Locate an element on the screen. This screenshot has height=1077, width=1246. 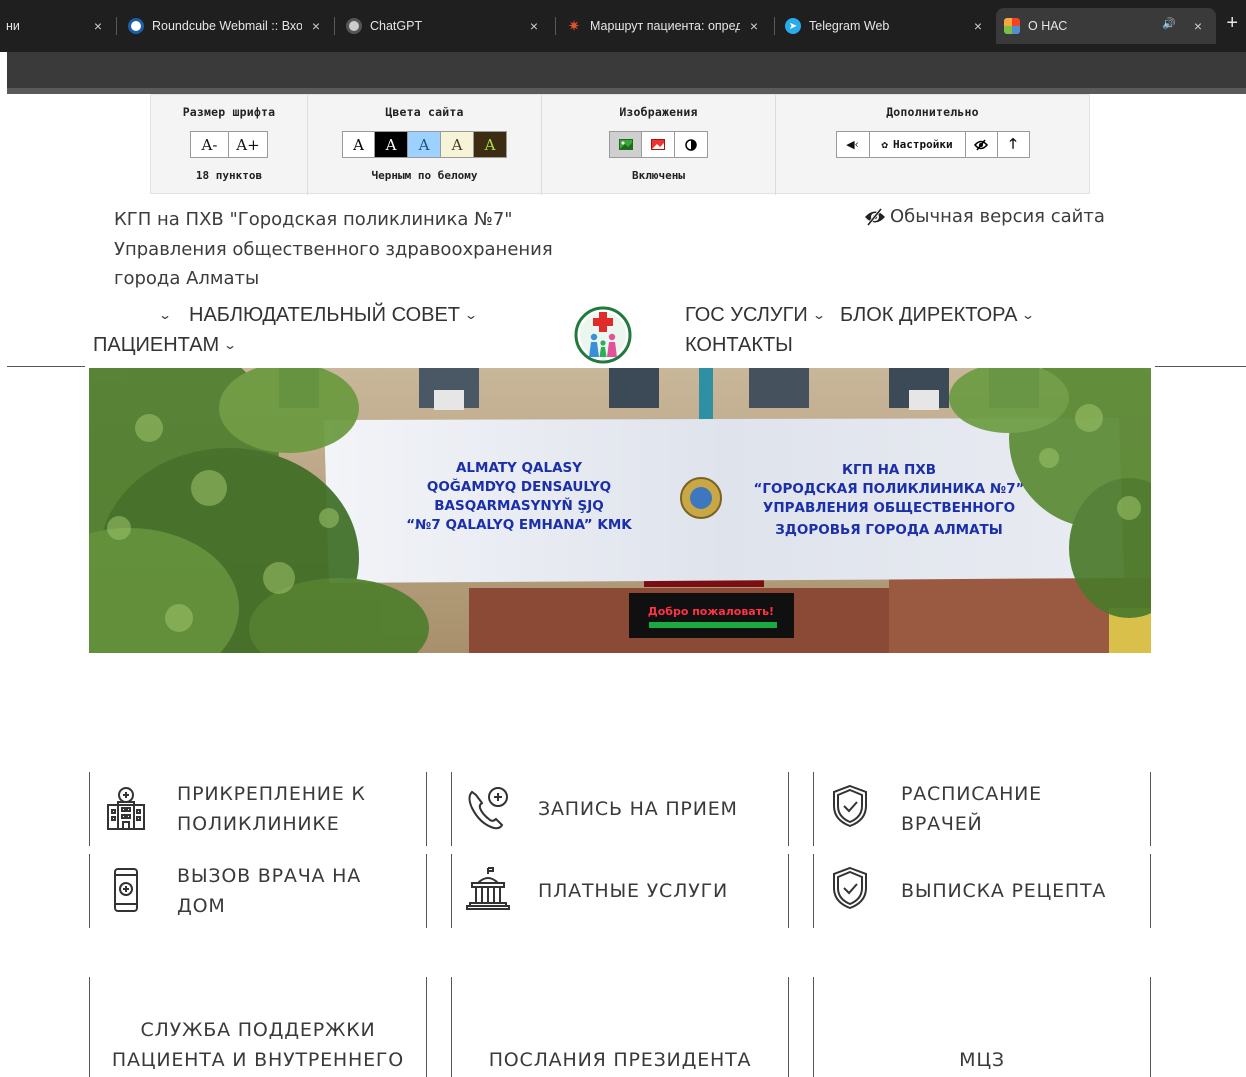
font-increase-button: A+ is located at coordinates (248, 144).